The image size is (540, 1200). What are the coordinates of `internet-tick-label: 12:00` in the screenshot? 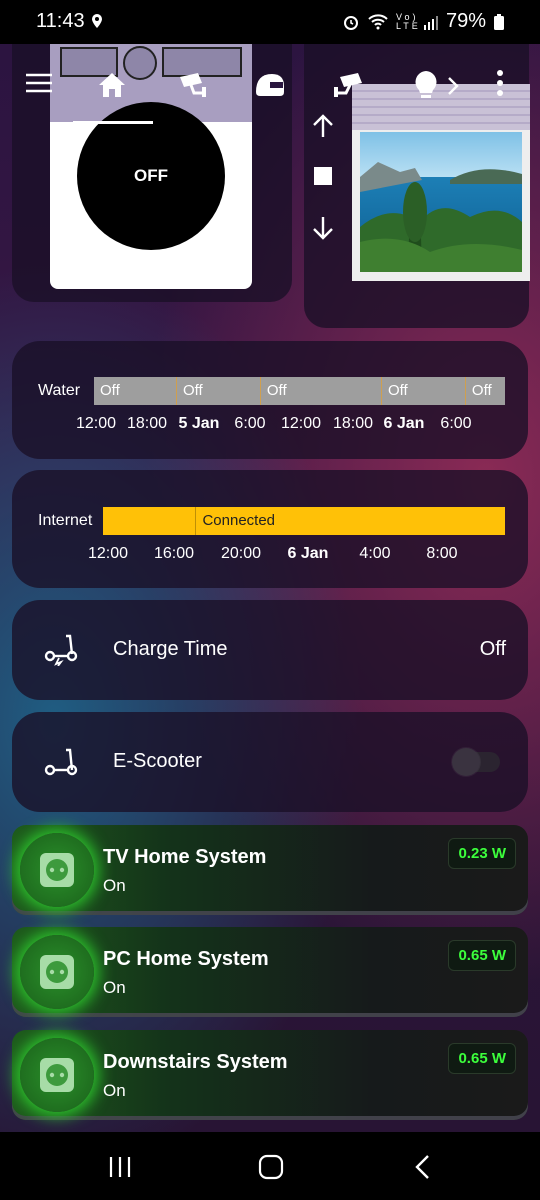 It's located at (108, 553).